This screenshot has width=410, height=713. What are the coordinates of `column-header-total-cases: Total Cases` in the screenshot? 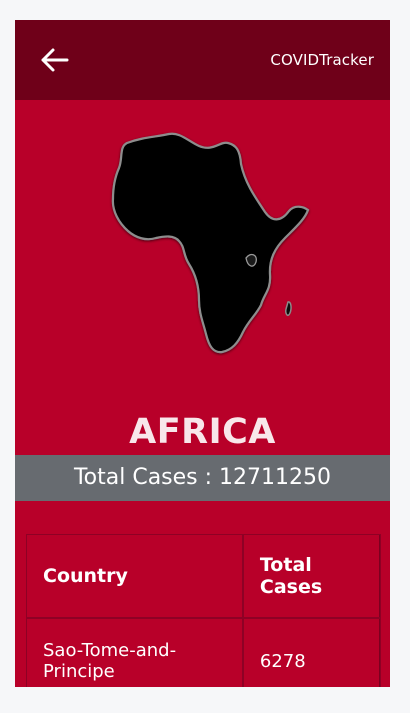 It's located at (311, 576).